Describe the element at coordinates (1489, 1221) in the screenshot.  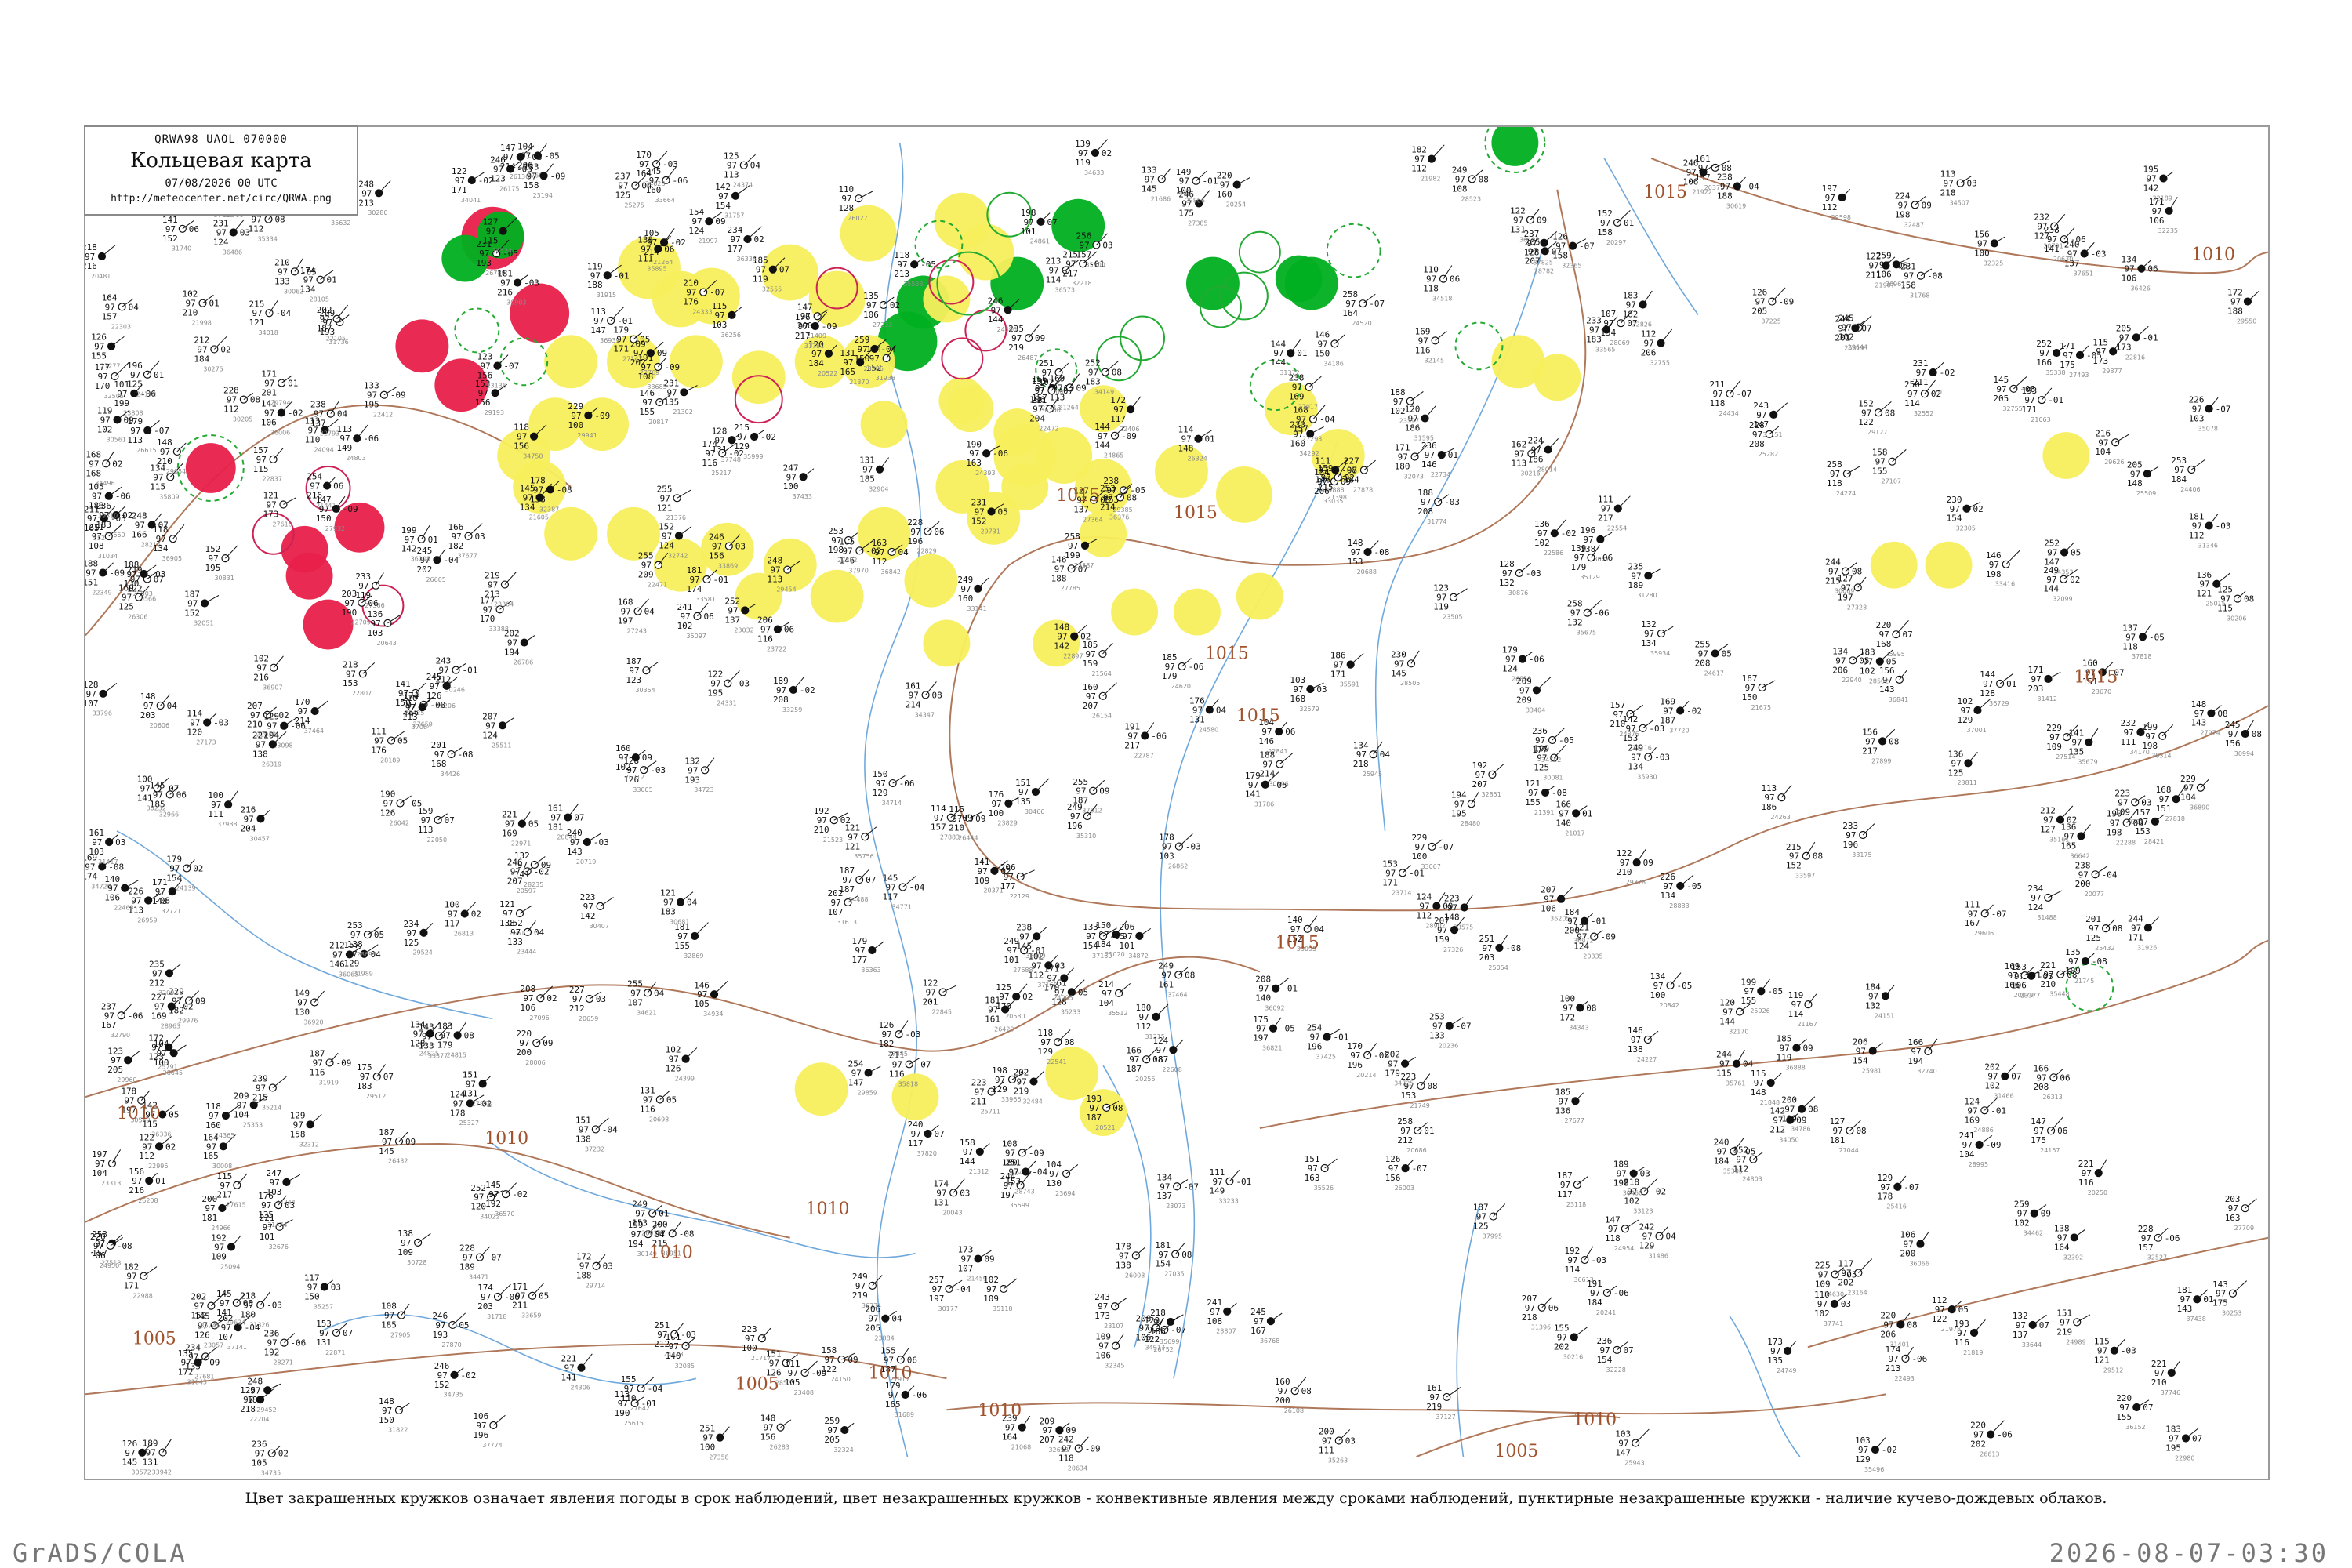
I see `station-plot: 1879712537995` at that location.